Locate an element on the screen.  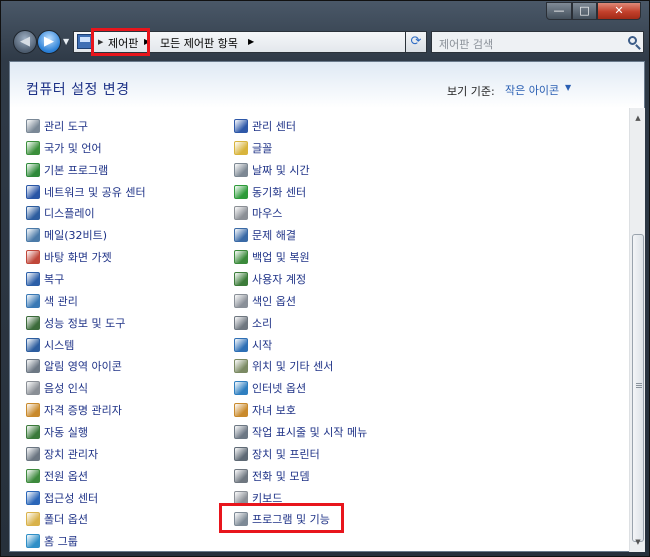
control-panel-item: 디스플레이 is located at coordinates (60, 213).